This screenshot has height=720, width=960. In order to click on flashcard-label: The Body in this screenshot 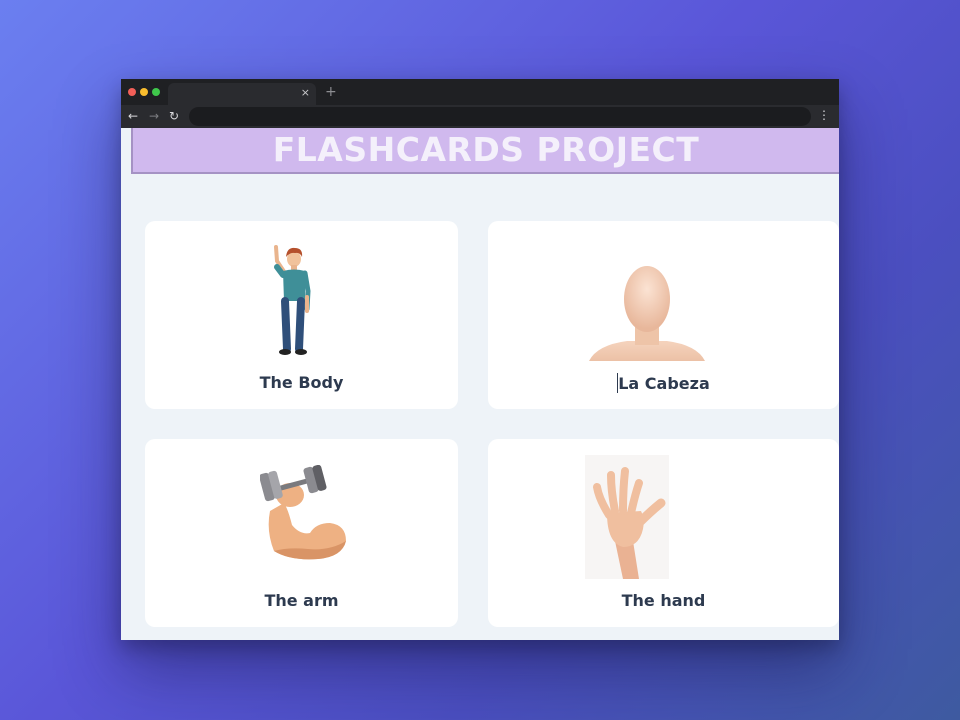, I will do `click(301, 382)`.